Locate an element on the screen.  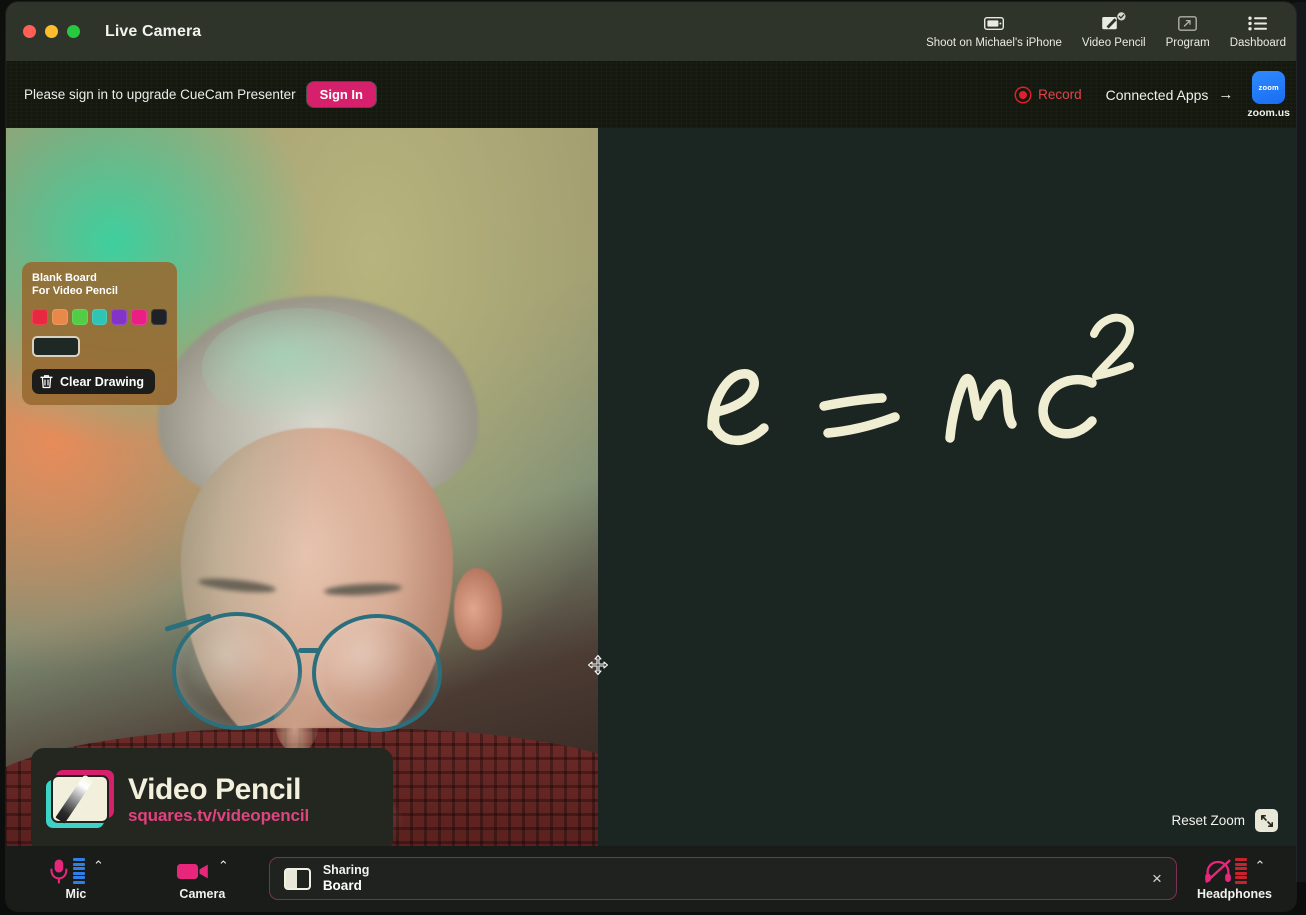
toolbar-label-dashboard: Dashboard is located at coordinates (1257, 43).